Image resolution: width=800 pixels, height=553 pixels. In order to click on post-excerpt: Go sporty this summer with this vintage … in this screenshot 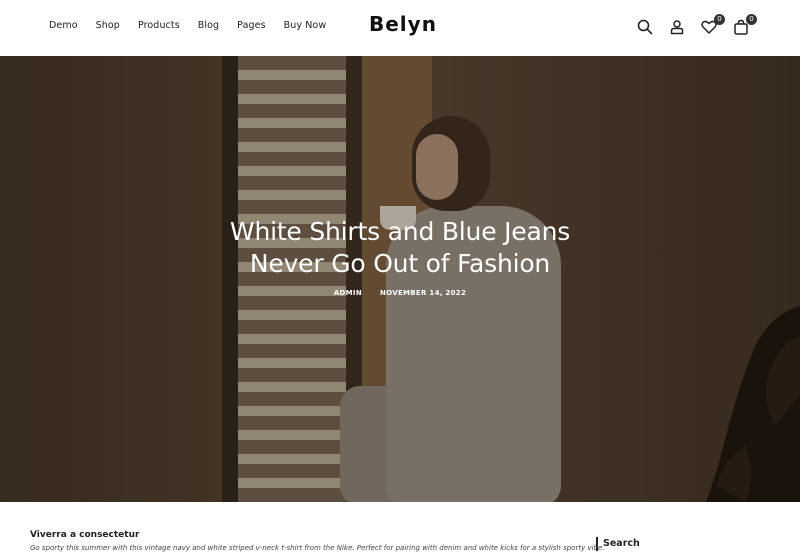, I will do `click(317, 548)`.